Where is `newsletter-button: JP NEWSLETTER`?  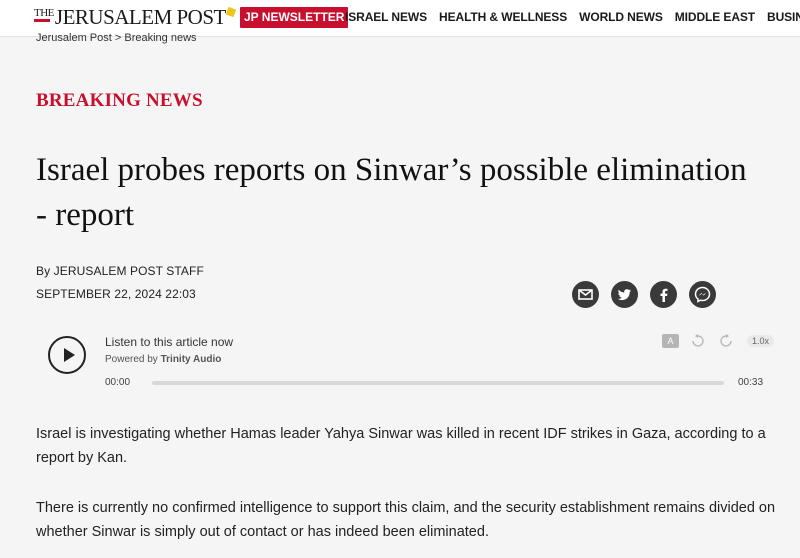
newsletter-button: JP NEWSLETTER is located at coordinates (294, 17).